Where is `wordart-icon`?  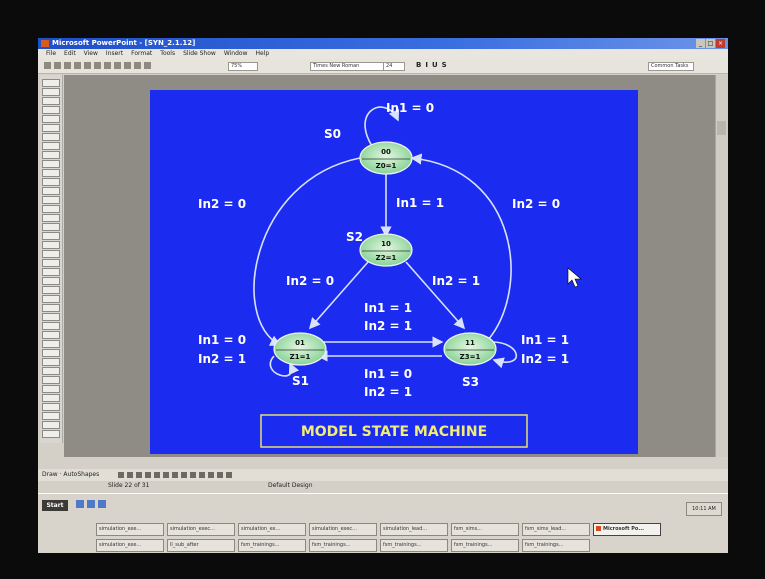 wordart-icon is located at coordinates (166, 475).